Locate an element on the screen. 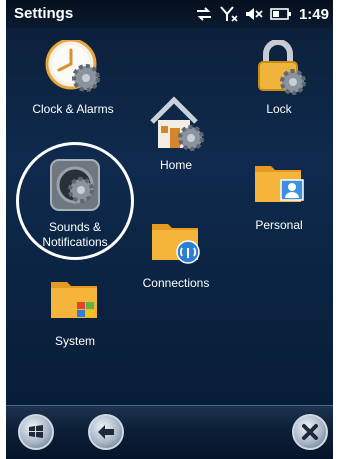  system-label: System is located at coordinates (74, 341).